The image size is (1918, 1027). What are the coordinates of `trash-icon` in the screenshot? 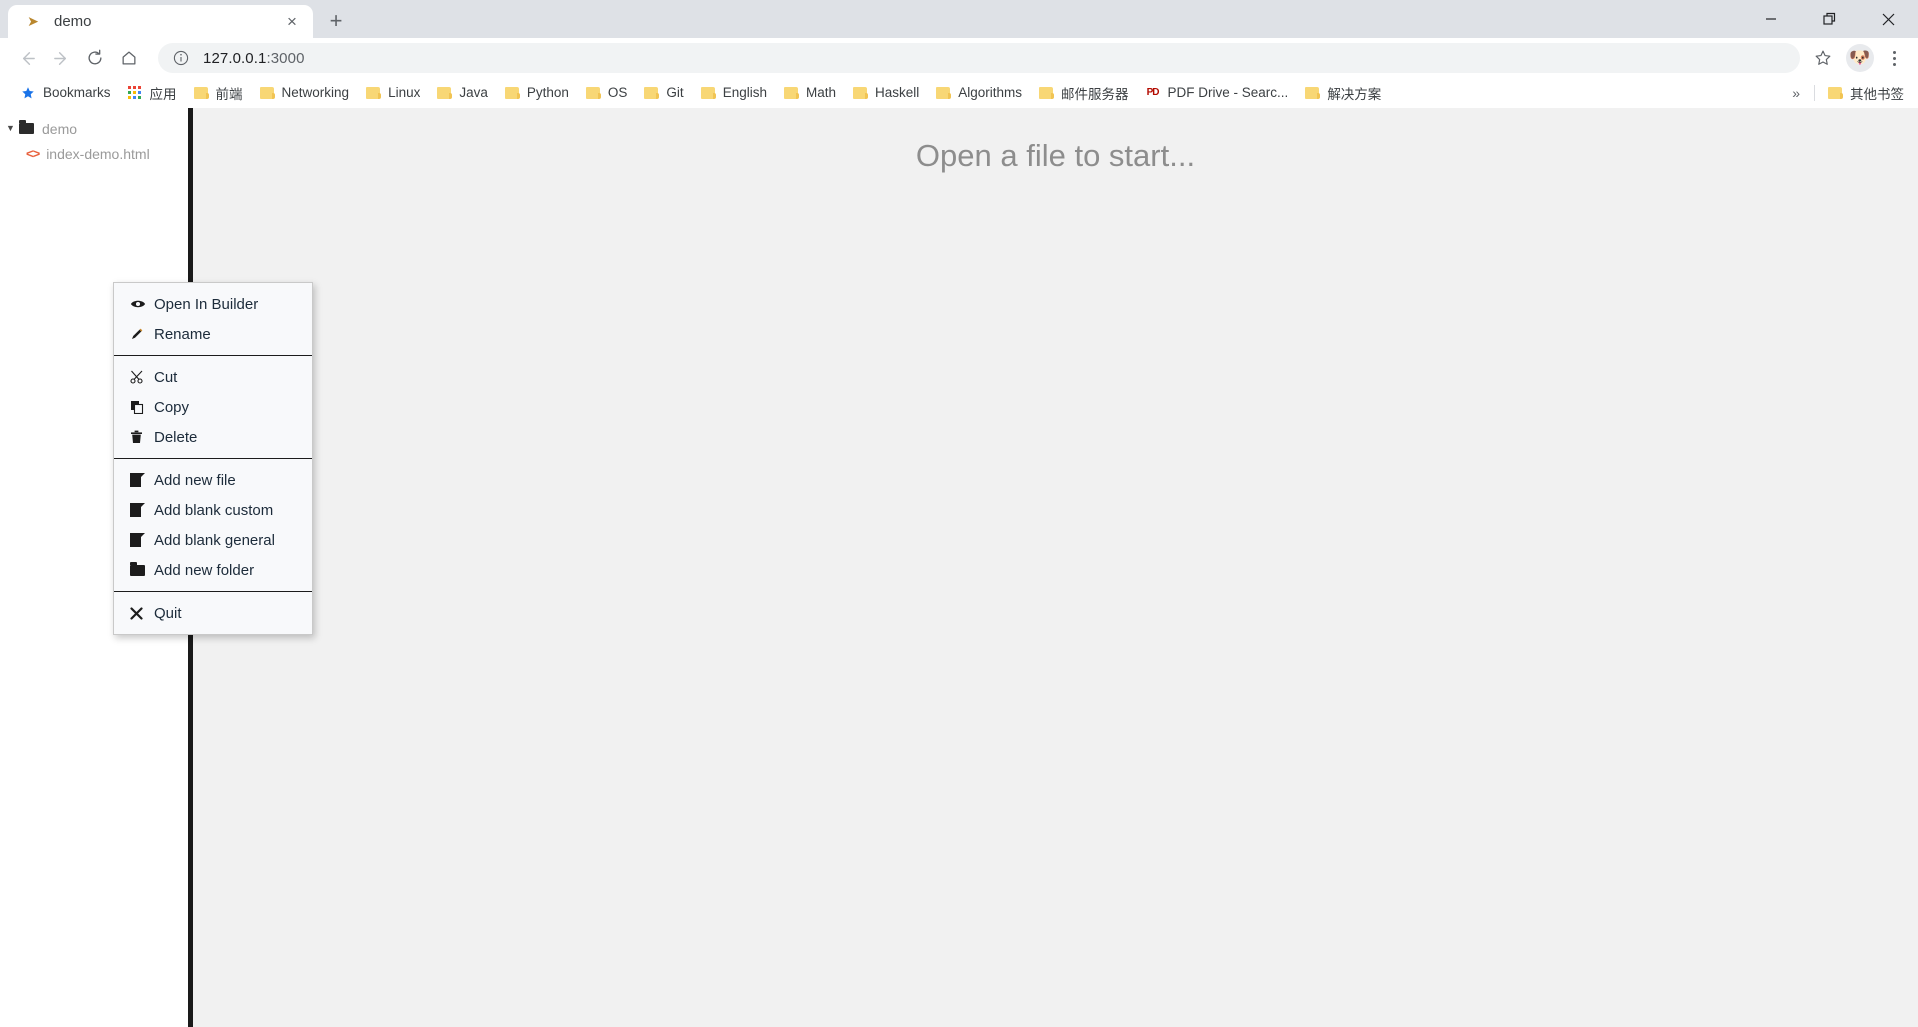 It's located at (140, 437).